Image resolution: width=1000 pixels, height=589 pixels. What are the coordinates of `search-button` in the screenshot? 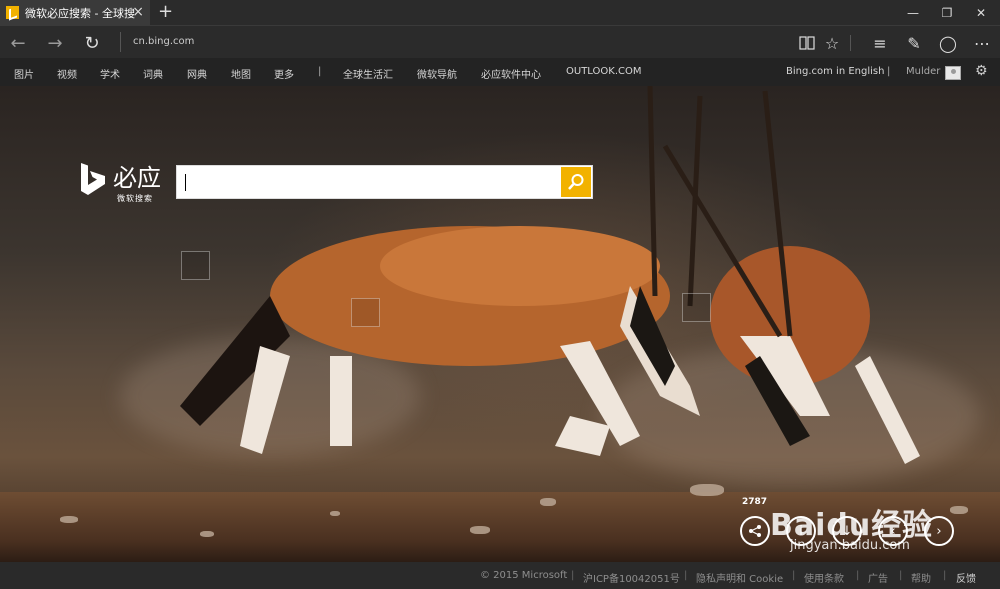 It's located at (576, 182).